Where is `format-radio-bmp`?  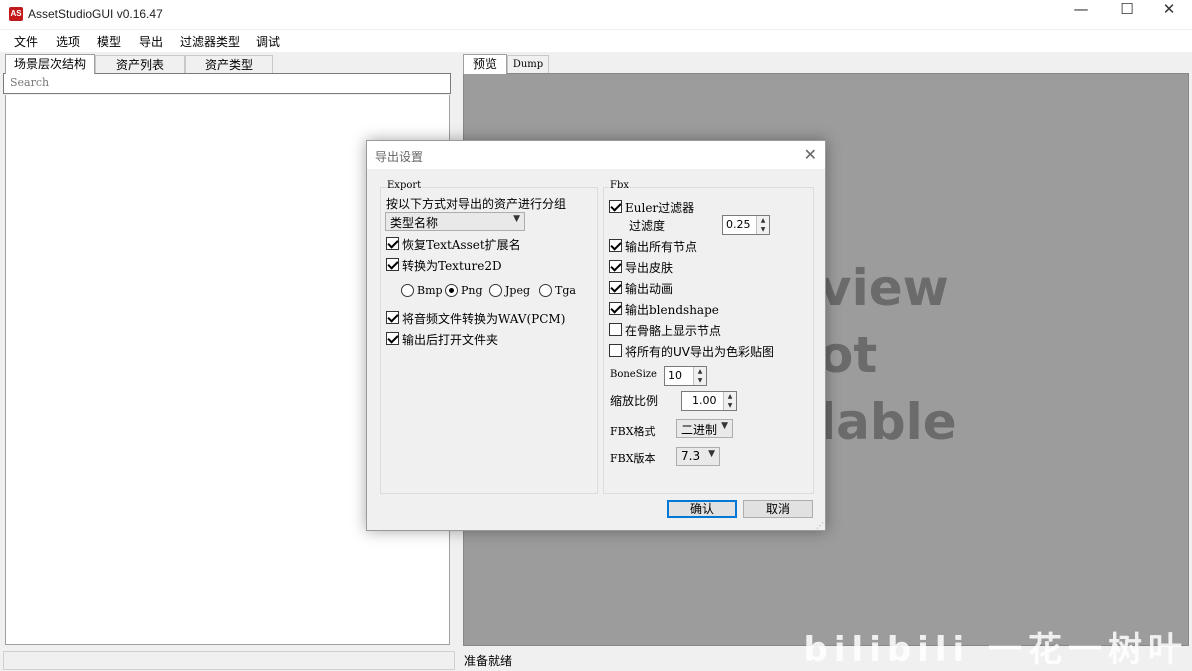
format-radio-bmp is located at coordinates (407, 290).